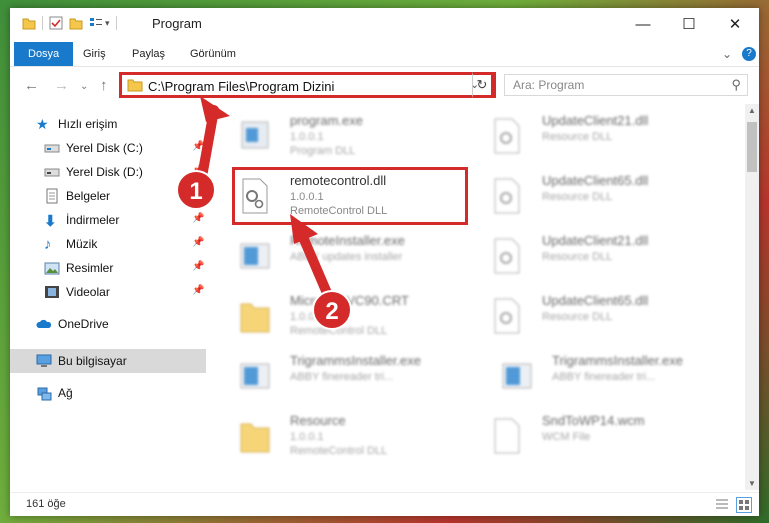 This screenshot has width=769, height=523. What do you see at coordinates (483, 85) in the screenshot?
I see `refresh-icon: ↻` at bounding box center [483, 85].